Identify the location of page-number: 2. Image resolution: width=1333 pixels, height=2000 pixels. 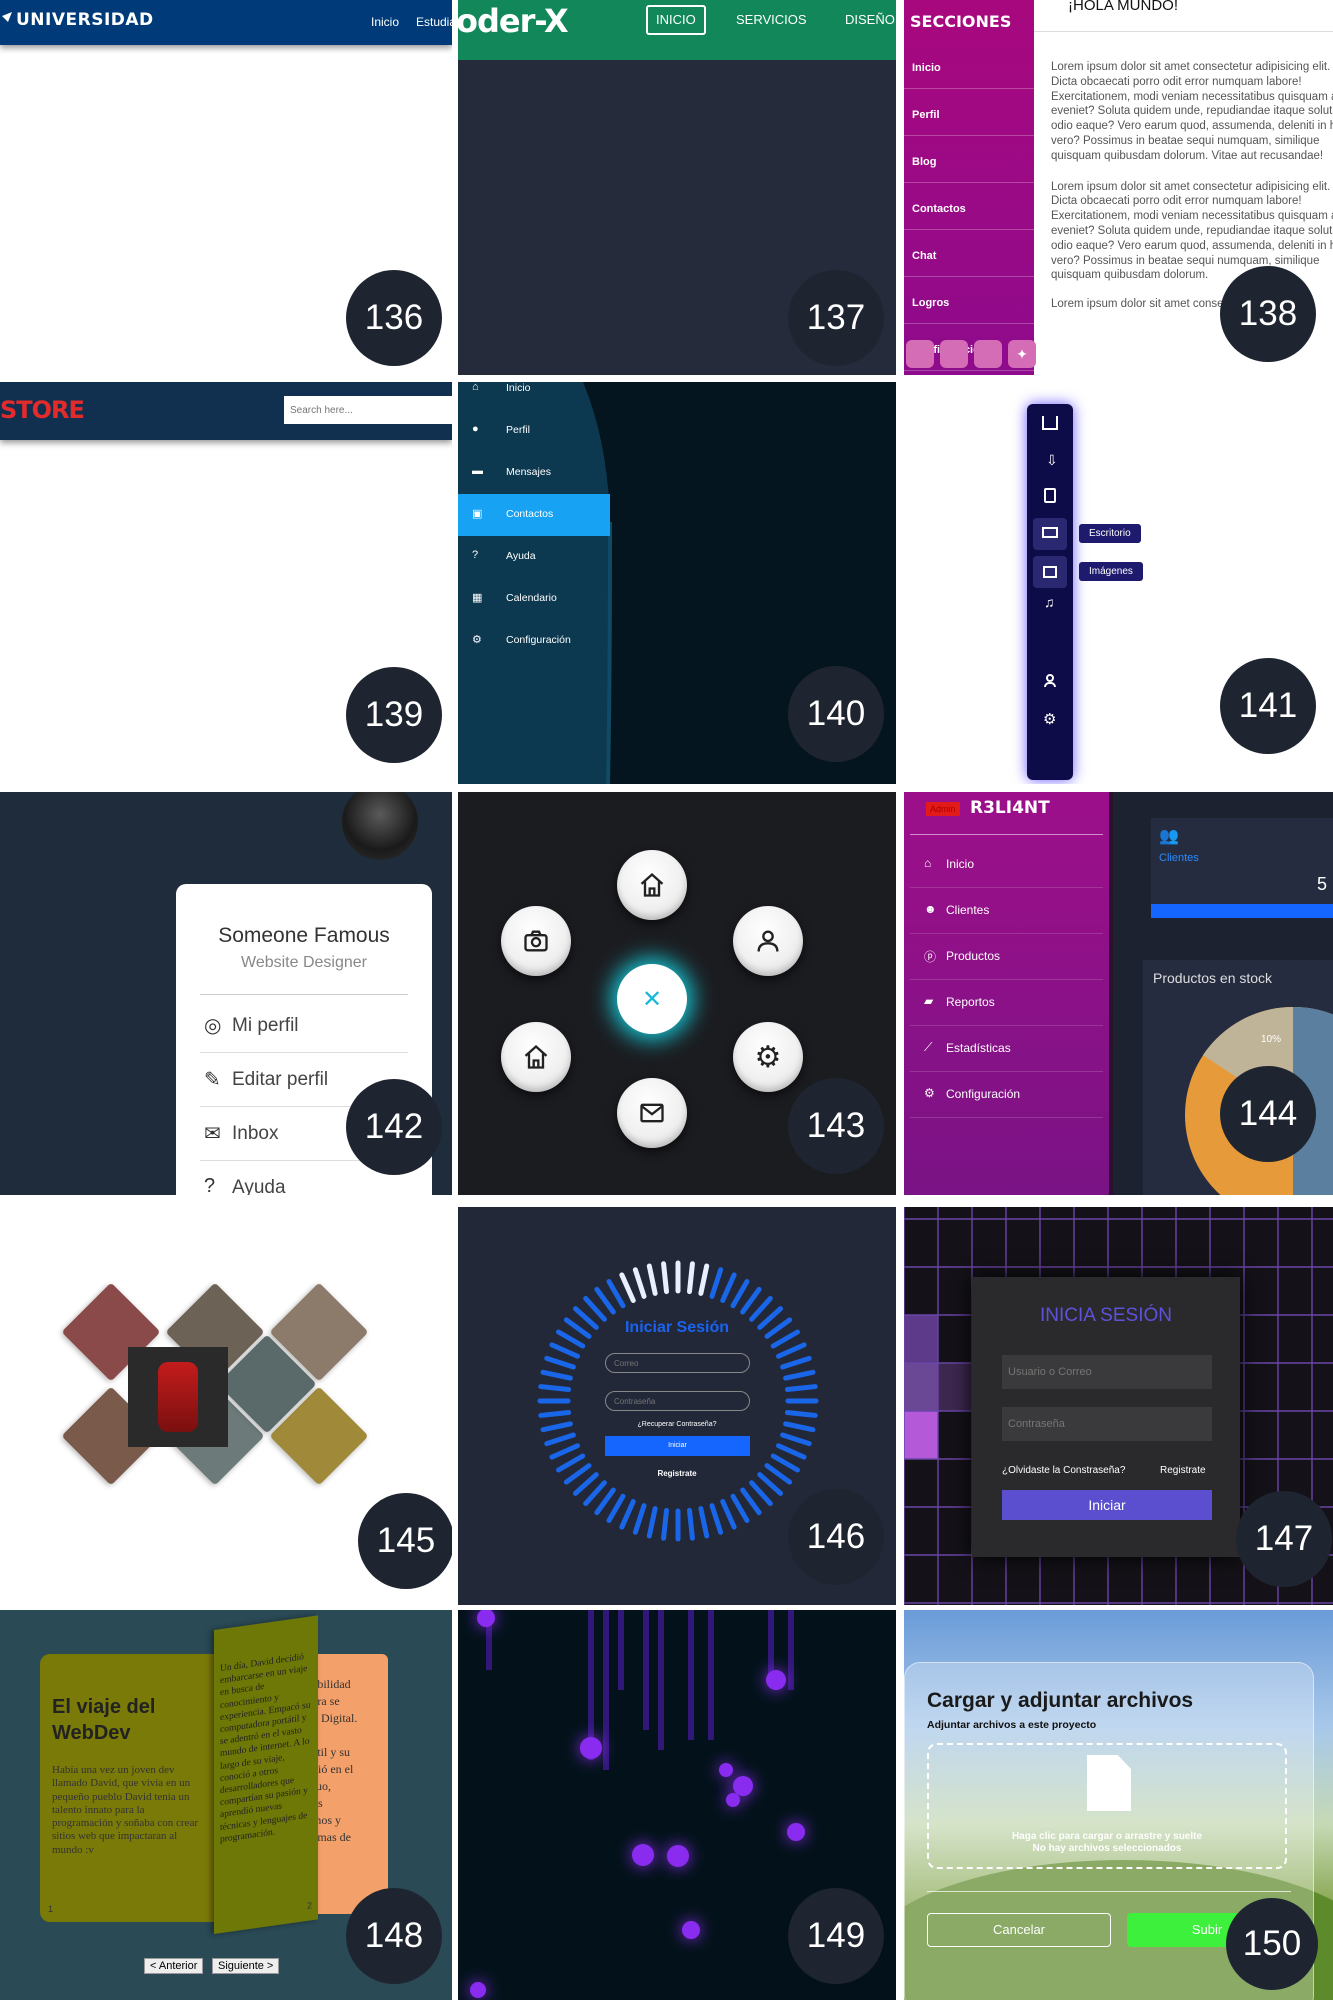
(309, 1905).